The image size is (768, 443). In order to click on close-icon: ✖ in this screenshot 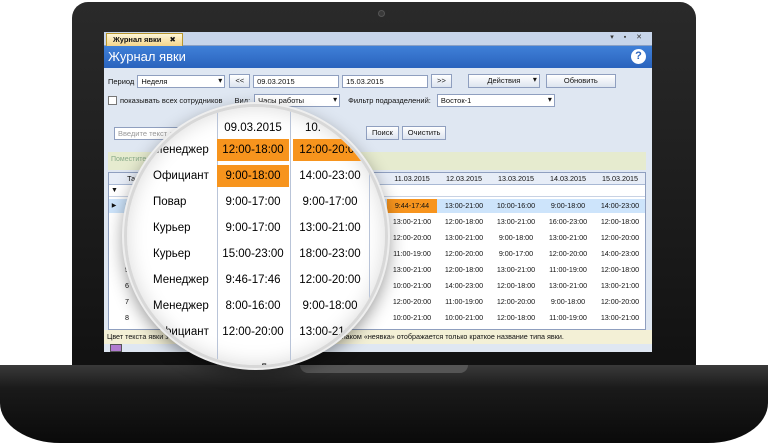, I will do `click(172, 39)`.